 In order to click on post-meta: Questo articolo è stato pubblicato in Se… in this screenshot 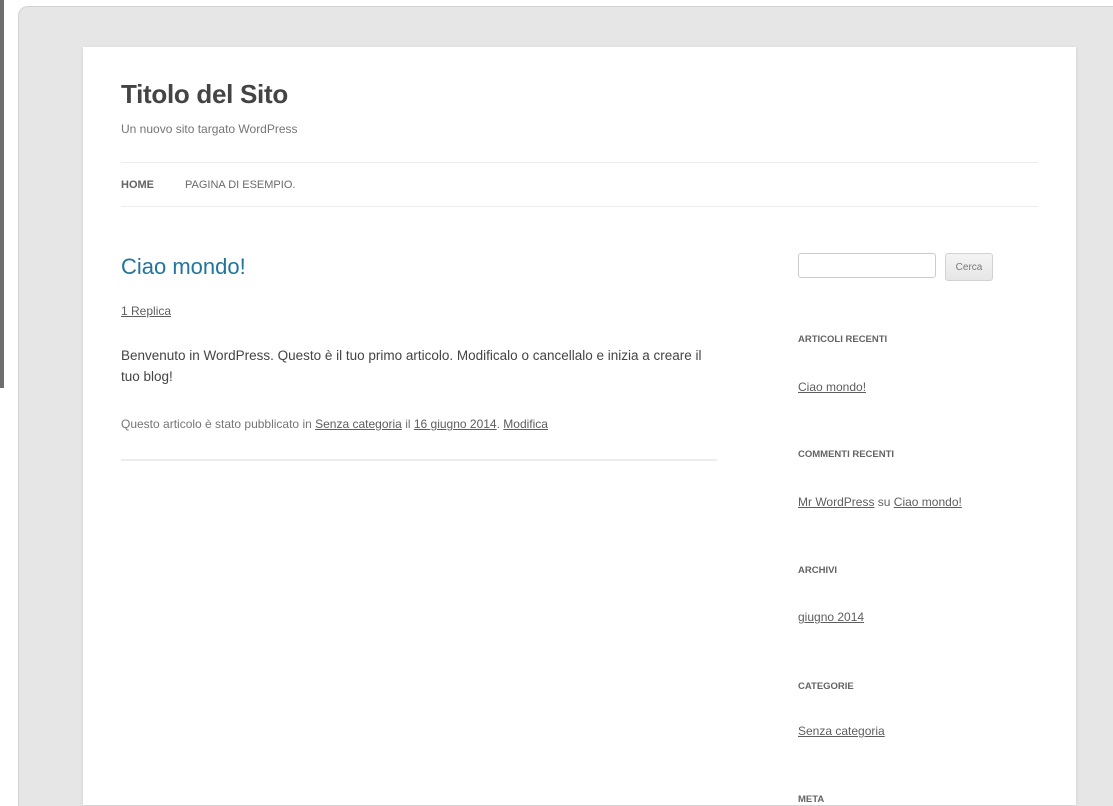, I will do `click(421, 424)`.